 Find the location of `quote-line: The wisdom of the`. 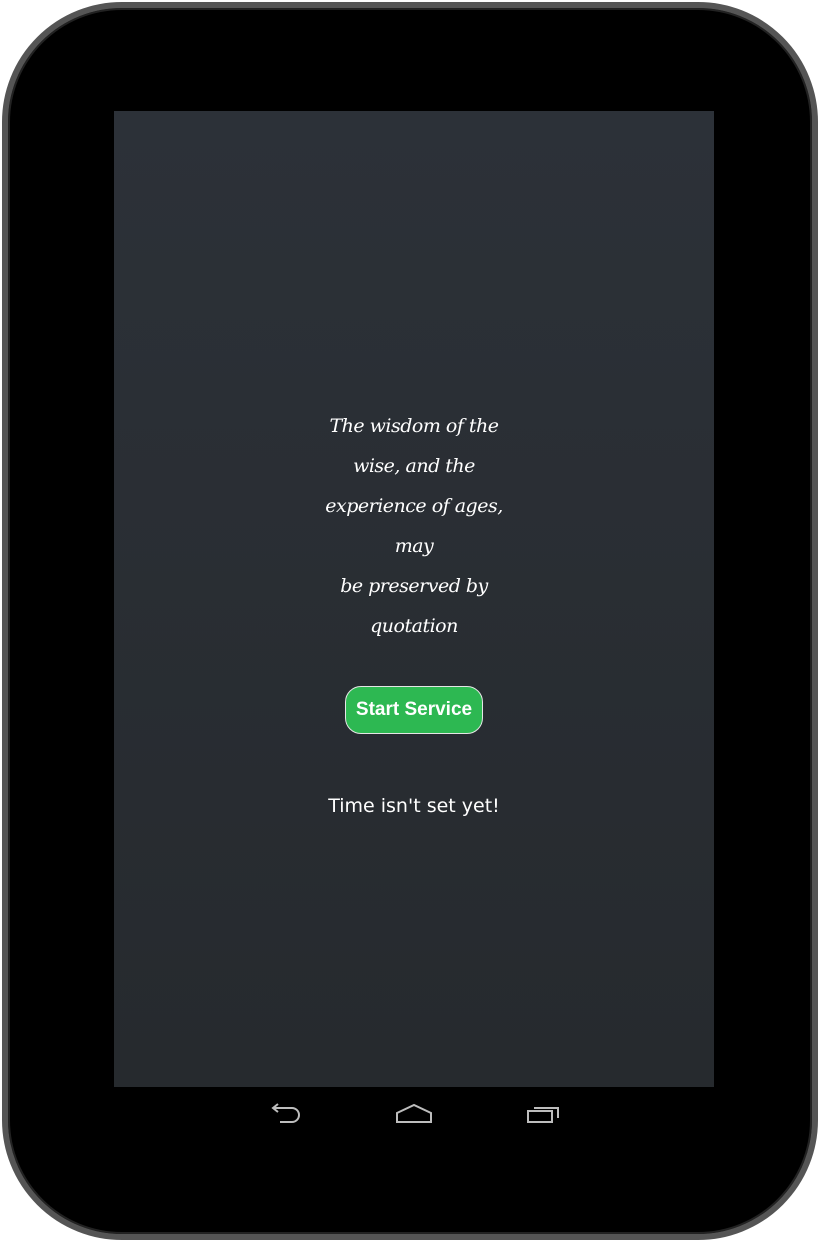

quote-line: The wisdom of the is located at coordinates (414, 426).